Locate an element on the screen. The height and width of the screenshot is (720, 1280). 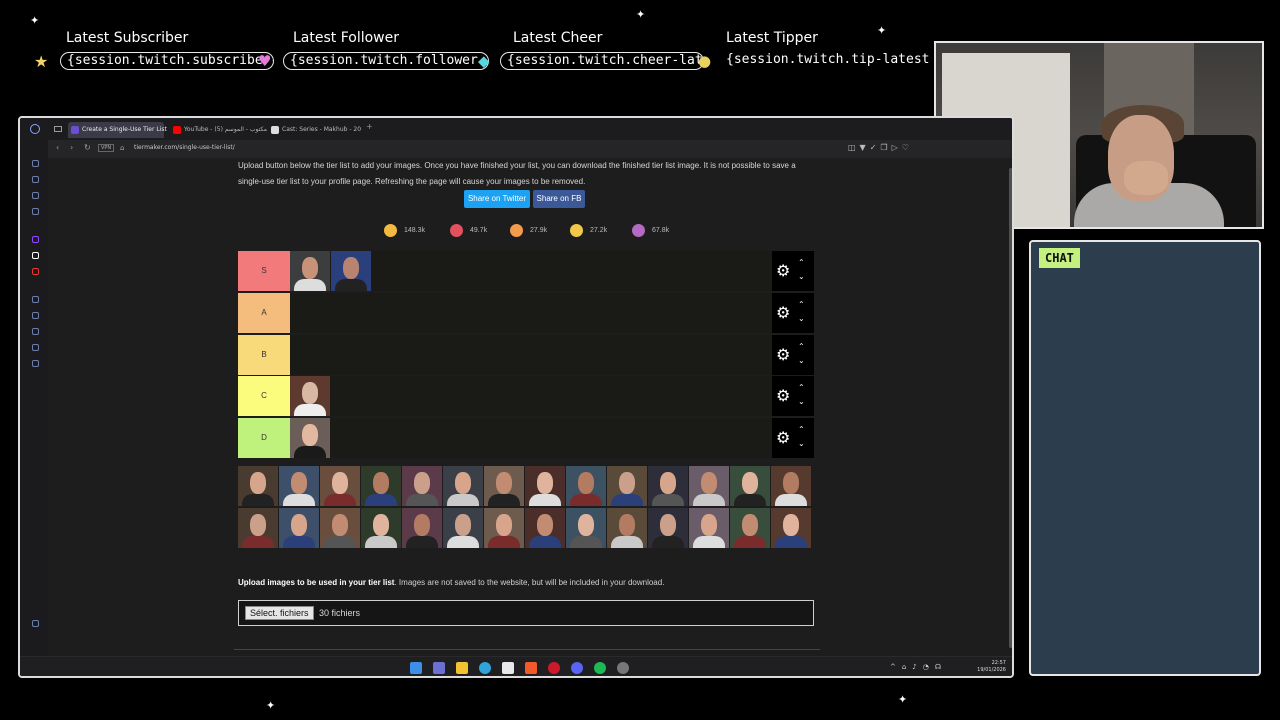
new-tab-icon: + is located at coordinates (369, 126).